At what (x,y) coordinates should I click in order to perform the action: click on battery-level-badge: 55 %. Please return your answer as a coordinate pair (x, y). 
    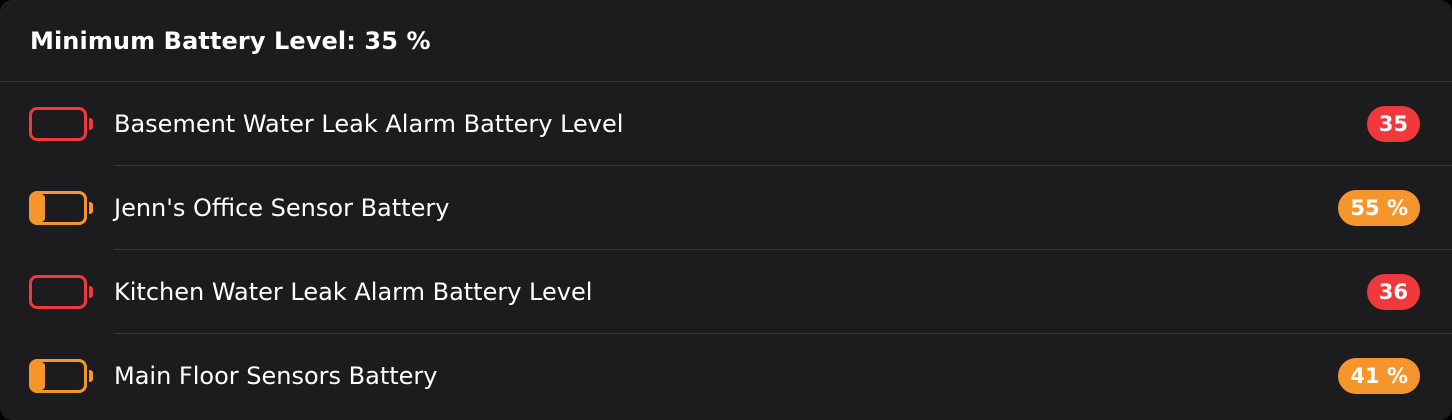
    Looking at the image, I should click on (1379, 208).